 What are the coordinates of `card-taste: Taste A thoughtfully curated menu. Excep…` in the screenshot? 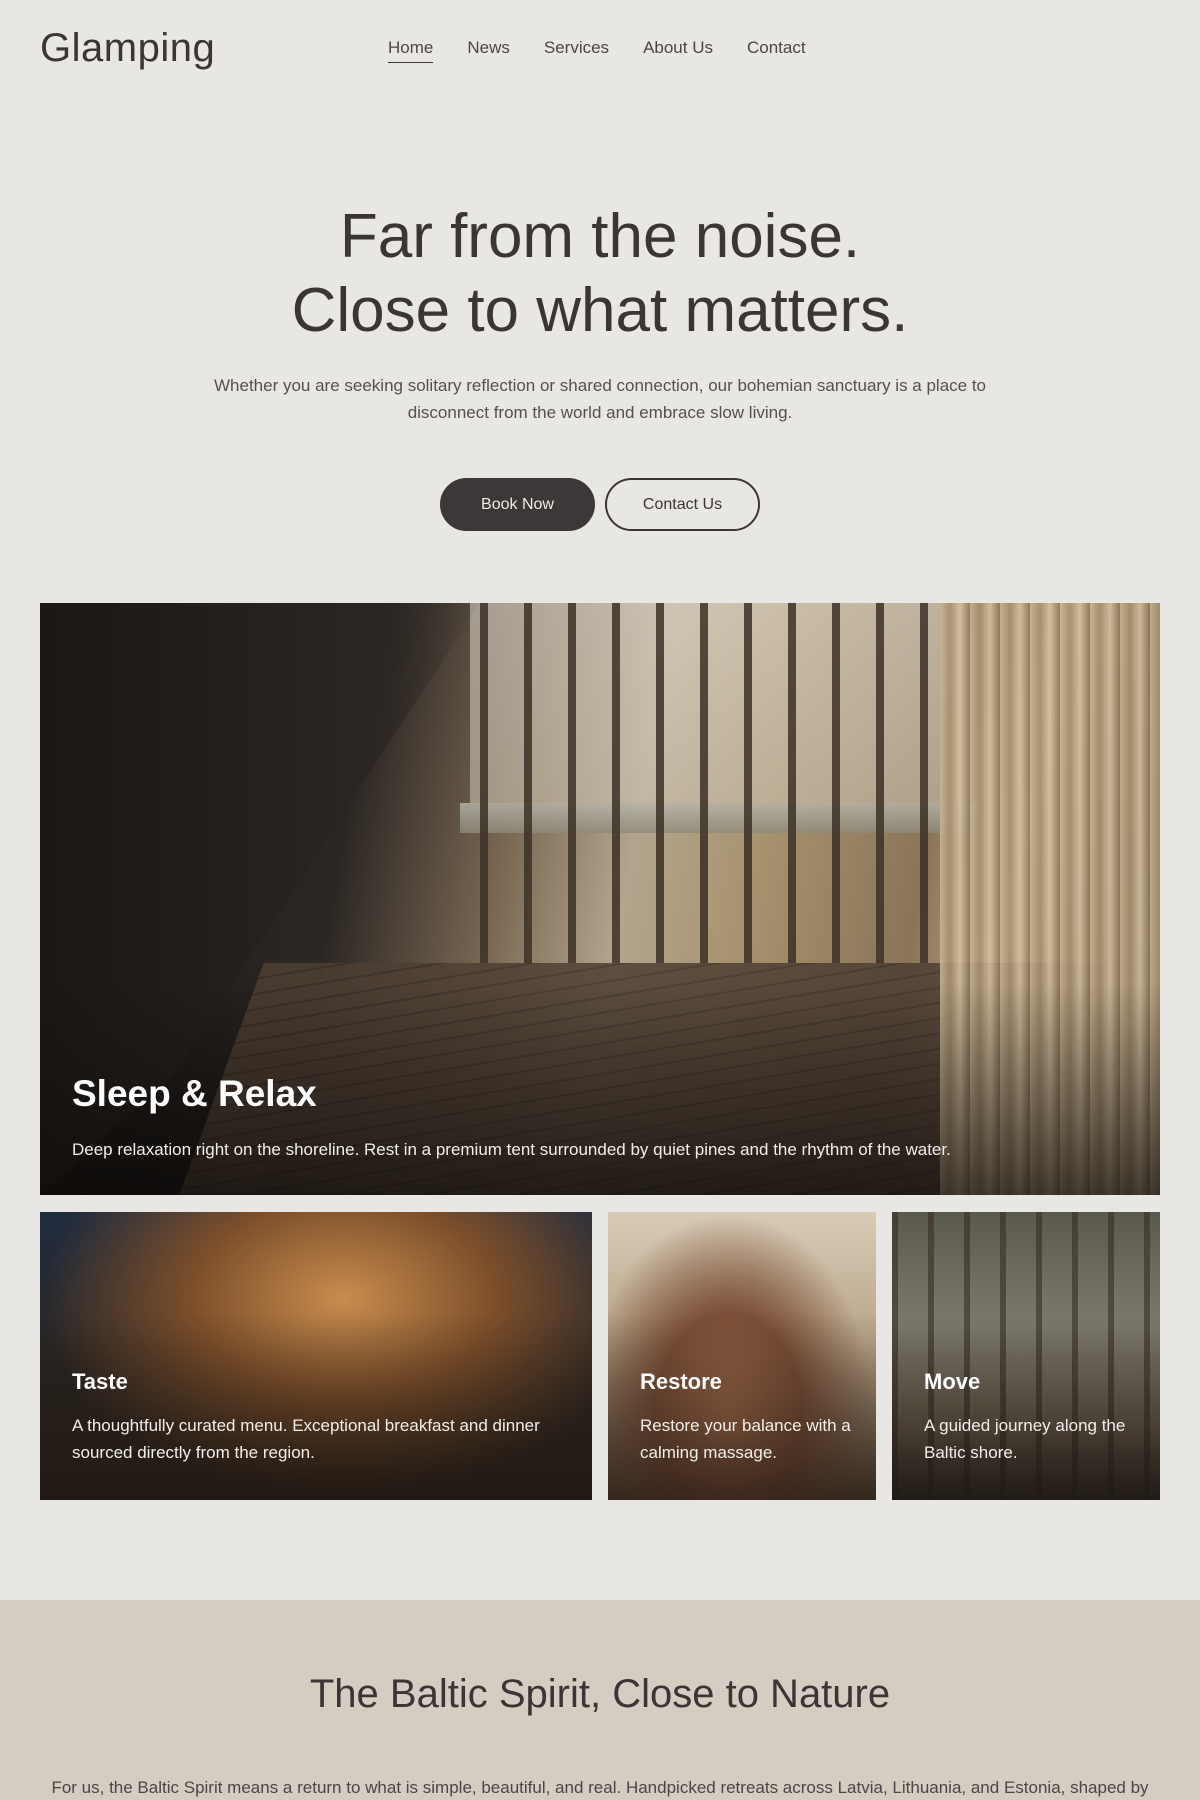 It's located at (316, 1356).